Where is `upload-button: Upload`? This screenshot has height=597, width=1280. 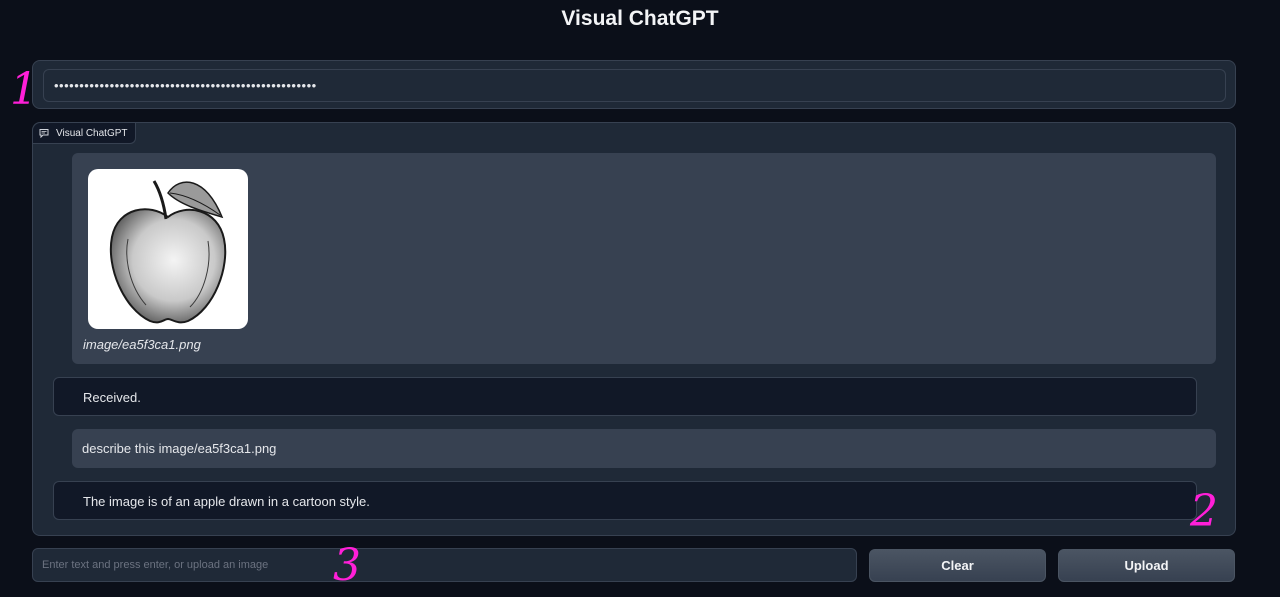 upload-button: Upload is located at coordinates (1146, 565).